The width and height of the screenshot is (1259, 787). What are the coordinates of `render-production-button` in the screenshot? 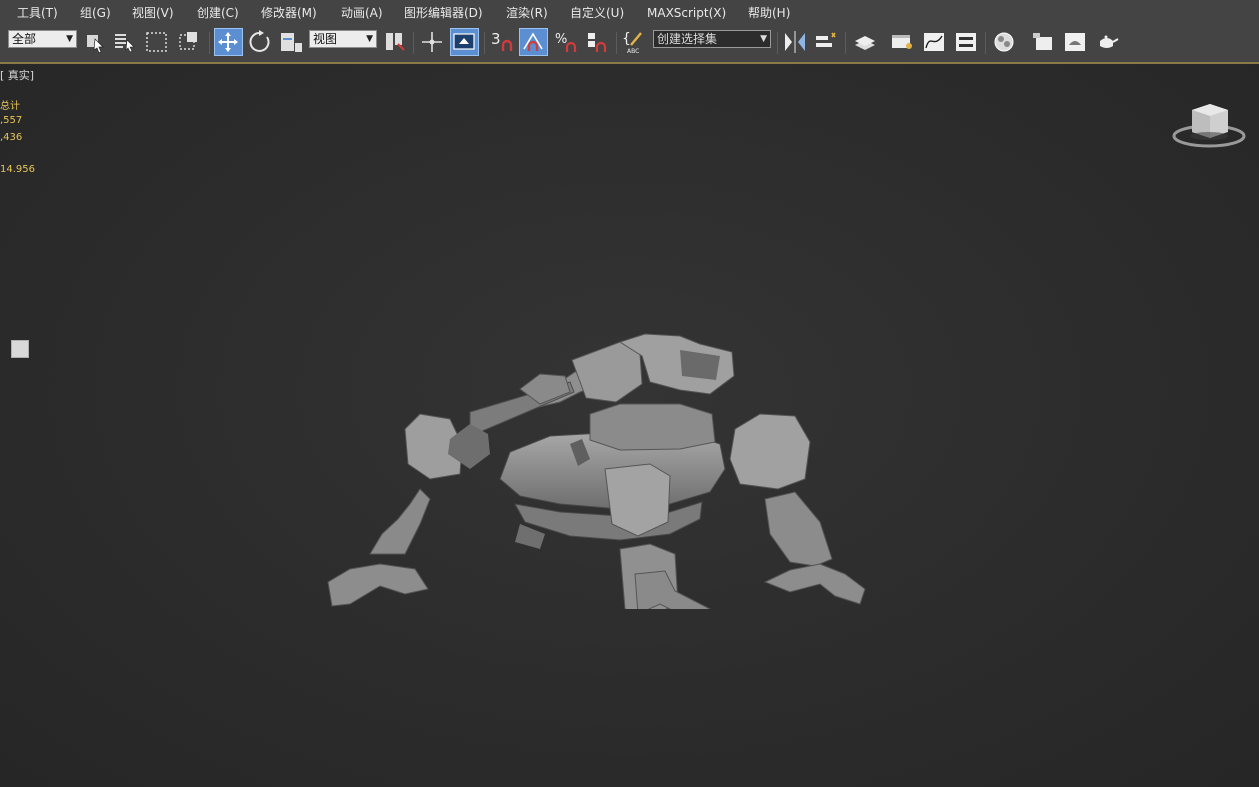 It's located at (1107, 42).